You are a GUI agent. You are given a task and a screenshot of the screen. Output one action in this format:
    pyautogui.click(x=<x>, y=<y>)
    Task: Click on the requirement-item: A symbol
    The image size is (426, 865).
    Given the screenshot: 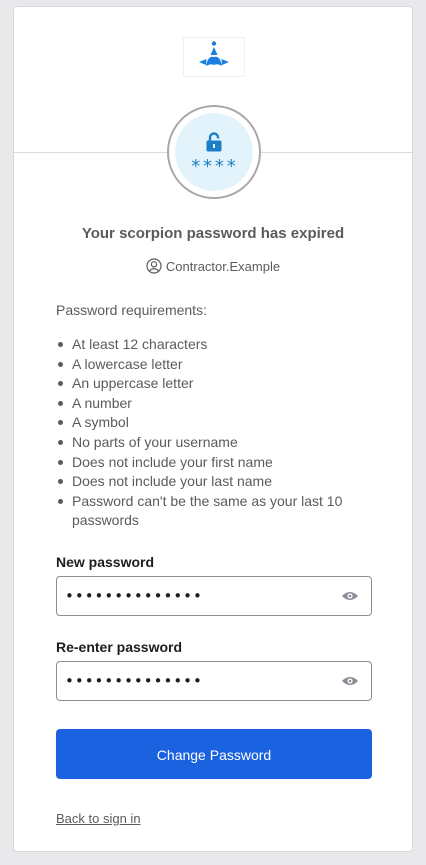 What is the action you would take?
    pyautogui.click(x=216, y=423)
    